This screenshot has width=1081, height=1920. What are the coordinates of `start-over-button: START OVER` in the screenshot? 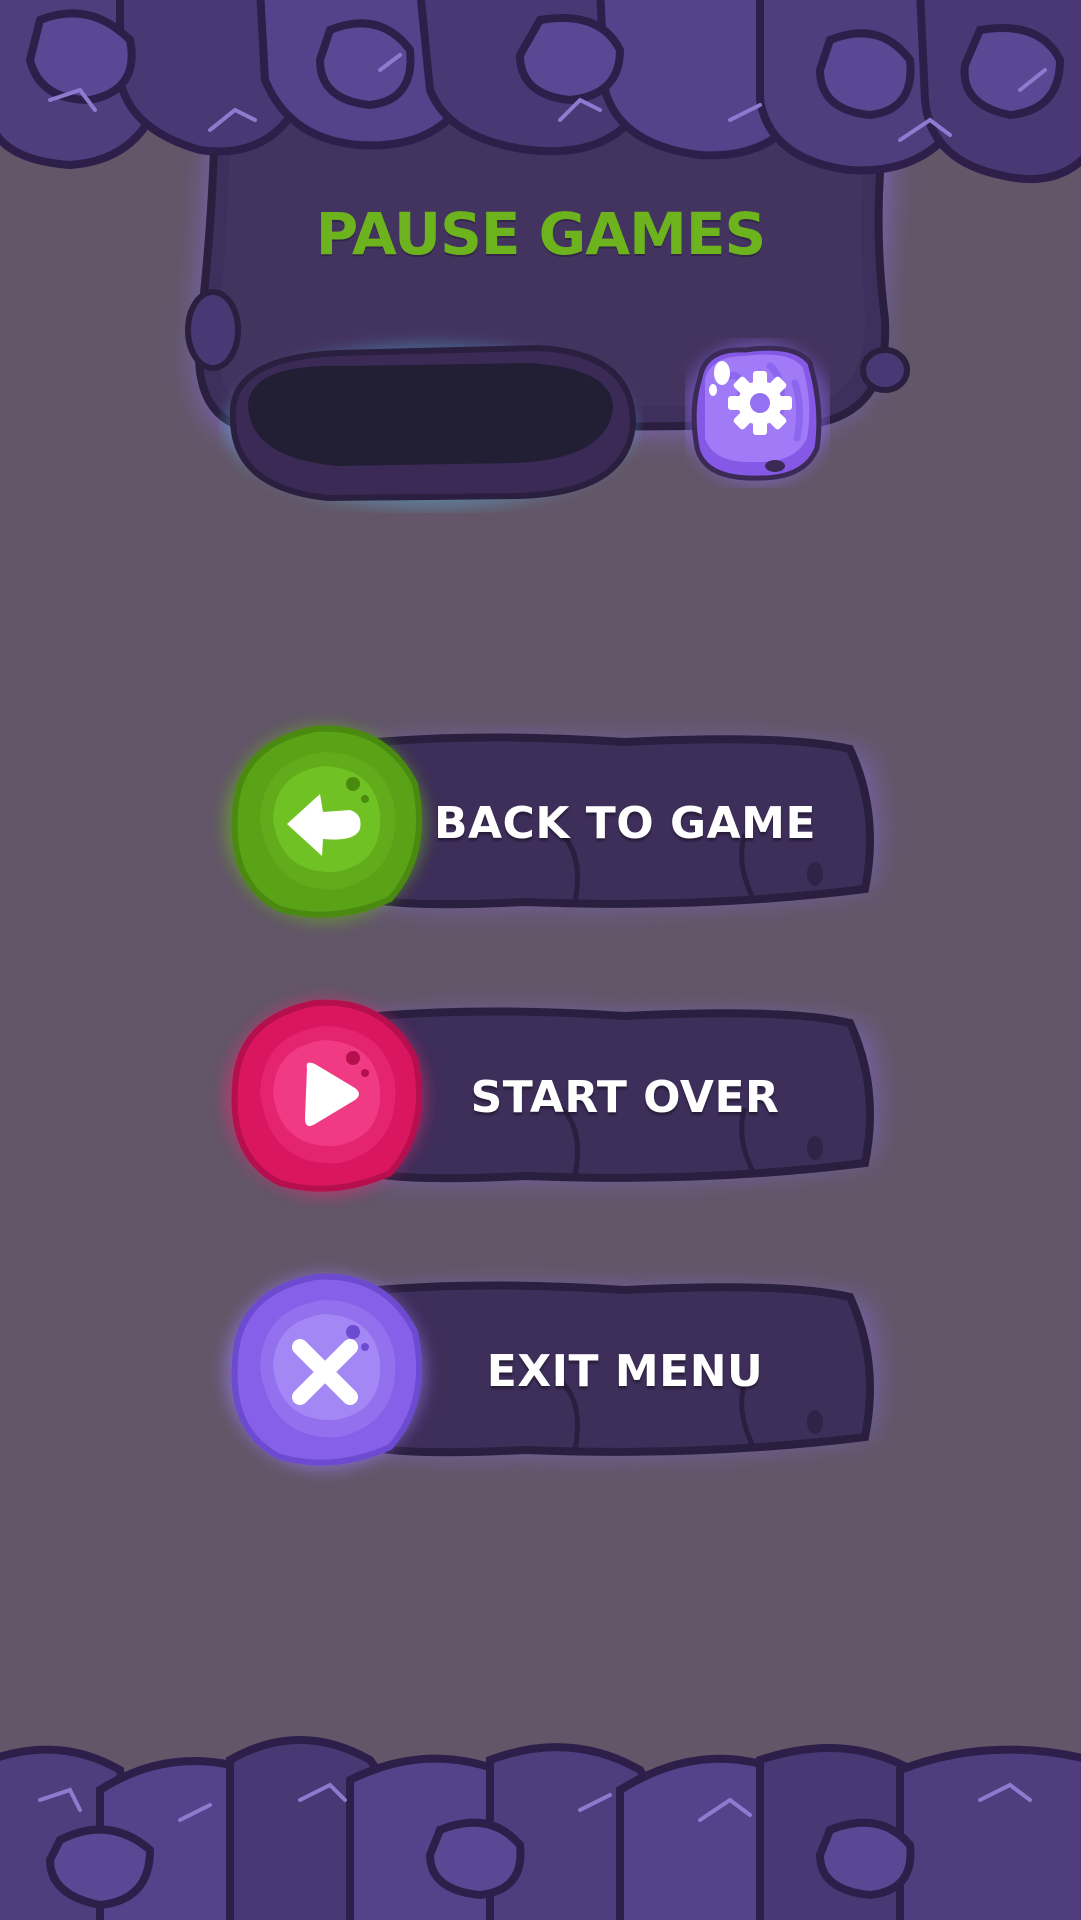 It's located at (555, 1098).